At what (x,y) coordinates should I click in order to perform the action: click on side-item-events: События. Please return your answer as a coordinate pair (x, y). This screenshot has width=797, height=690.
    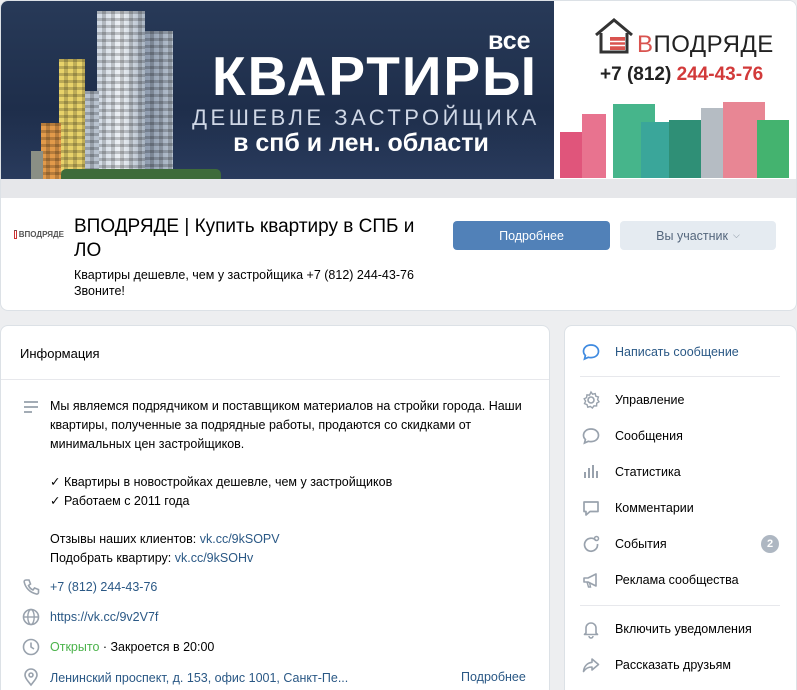
    Looking at the image, I should click on (680, 544).